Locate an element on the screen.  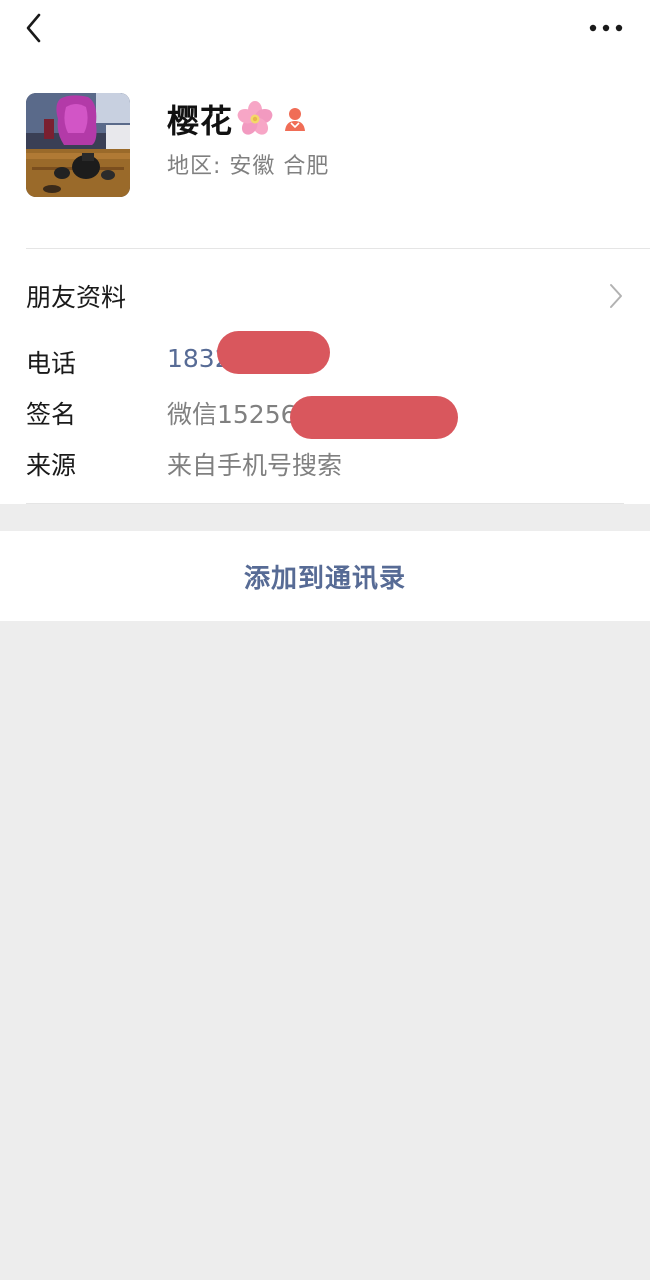
profile-name-row: 樱花 is located at coordinates (238, 119).